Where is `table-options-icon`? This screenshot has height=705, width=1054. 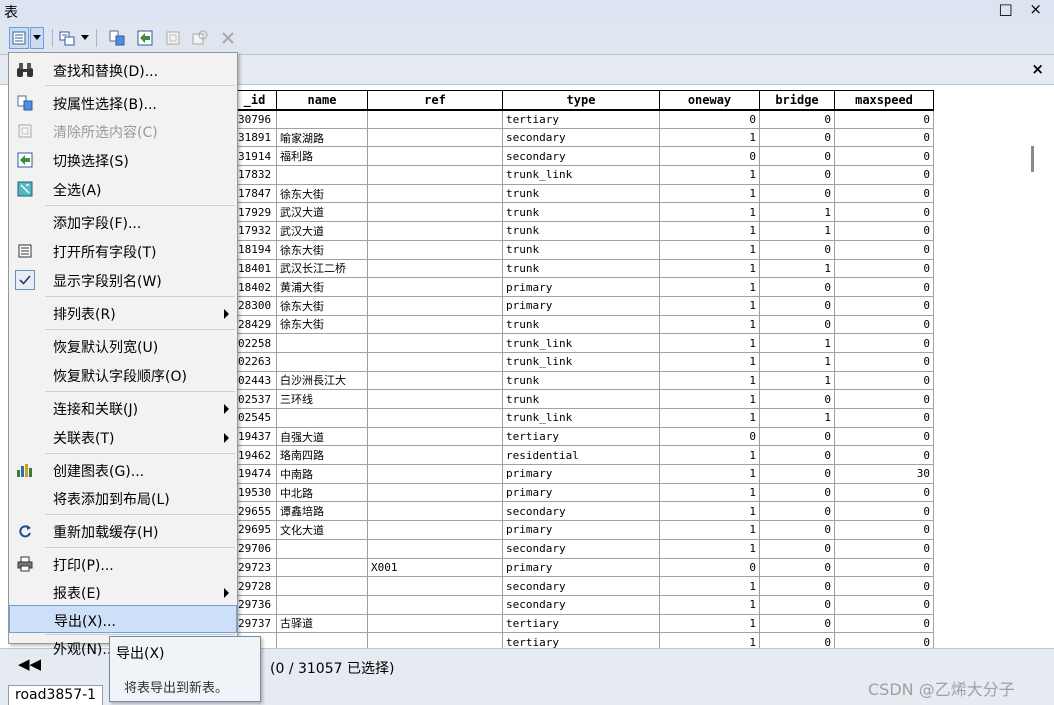 table-options-icon is located at coordinates (19, 38).